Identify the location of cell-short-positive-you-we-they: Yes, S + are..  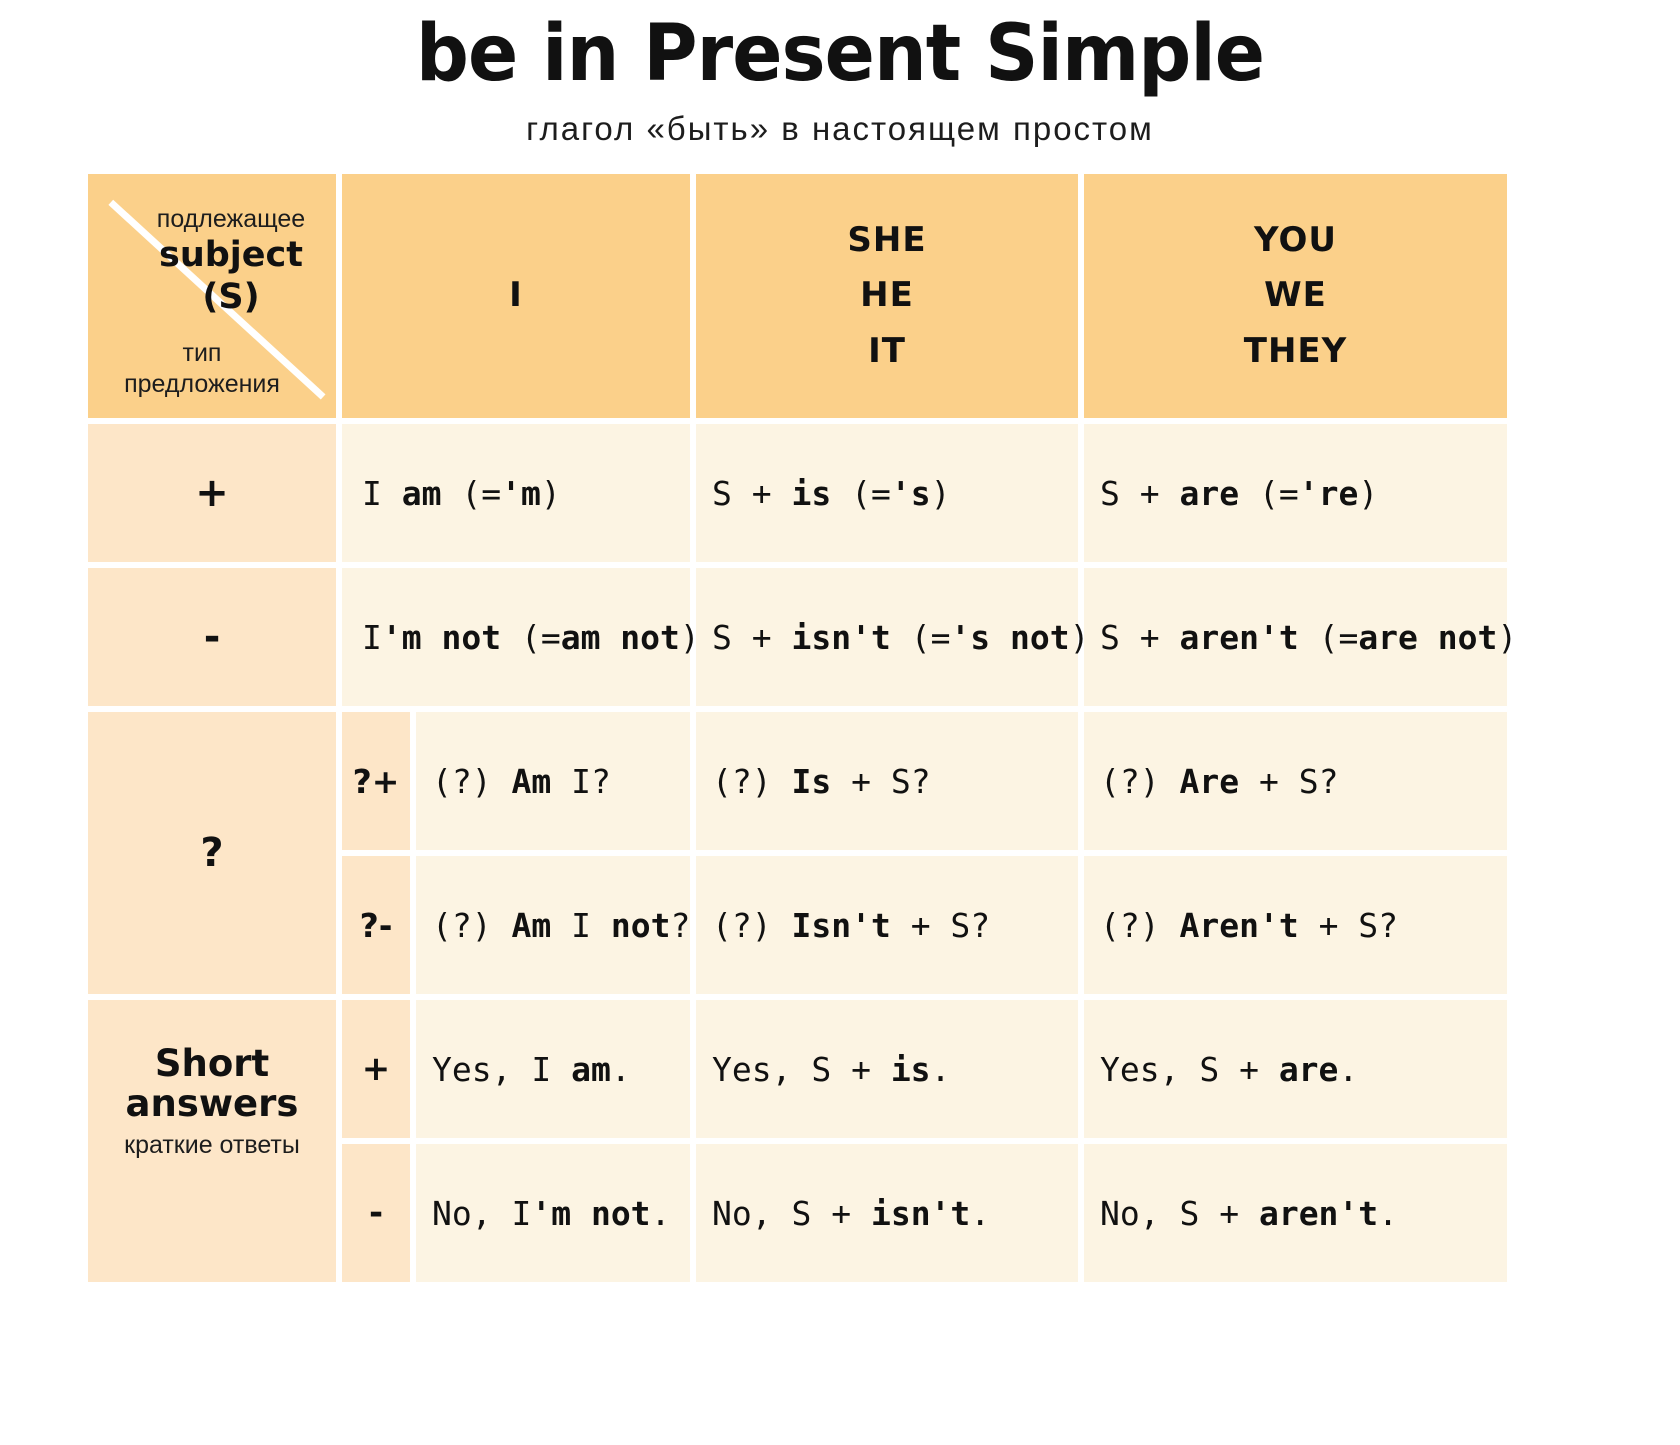
(1295, 1069).